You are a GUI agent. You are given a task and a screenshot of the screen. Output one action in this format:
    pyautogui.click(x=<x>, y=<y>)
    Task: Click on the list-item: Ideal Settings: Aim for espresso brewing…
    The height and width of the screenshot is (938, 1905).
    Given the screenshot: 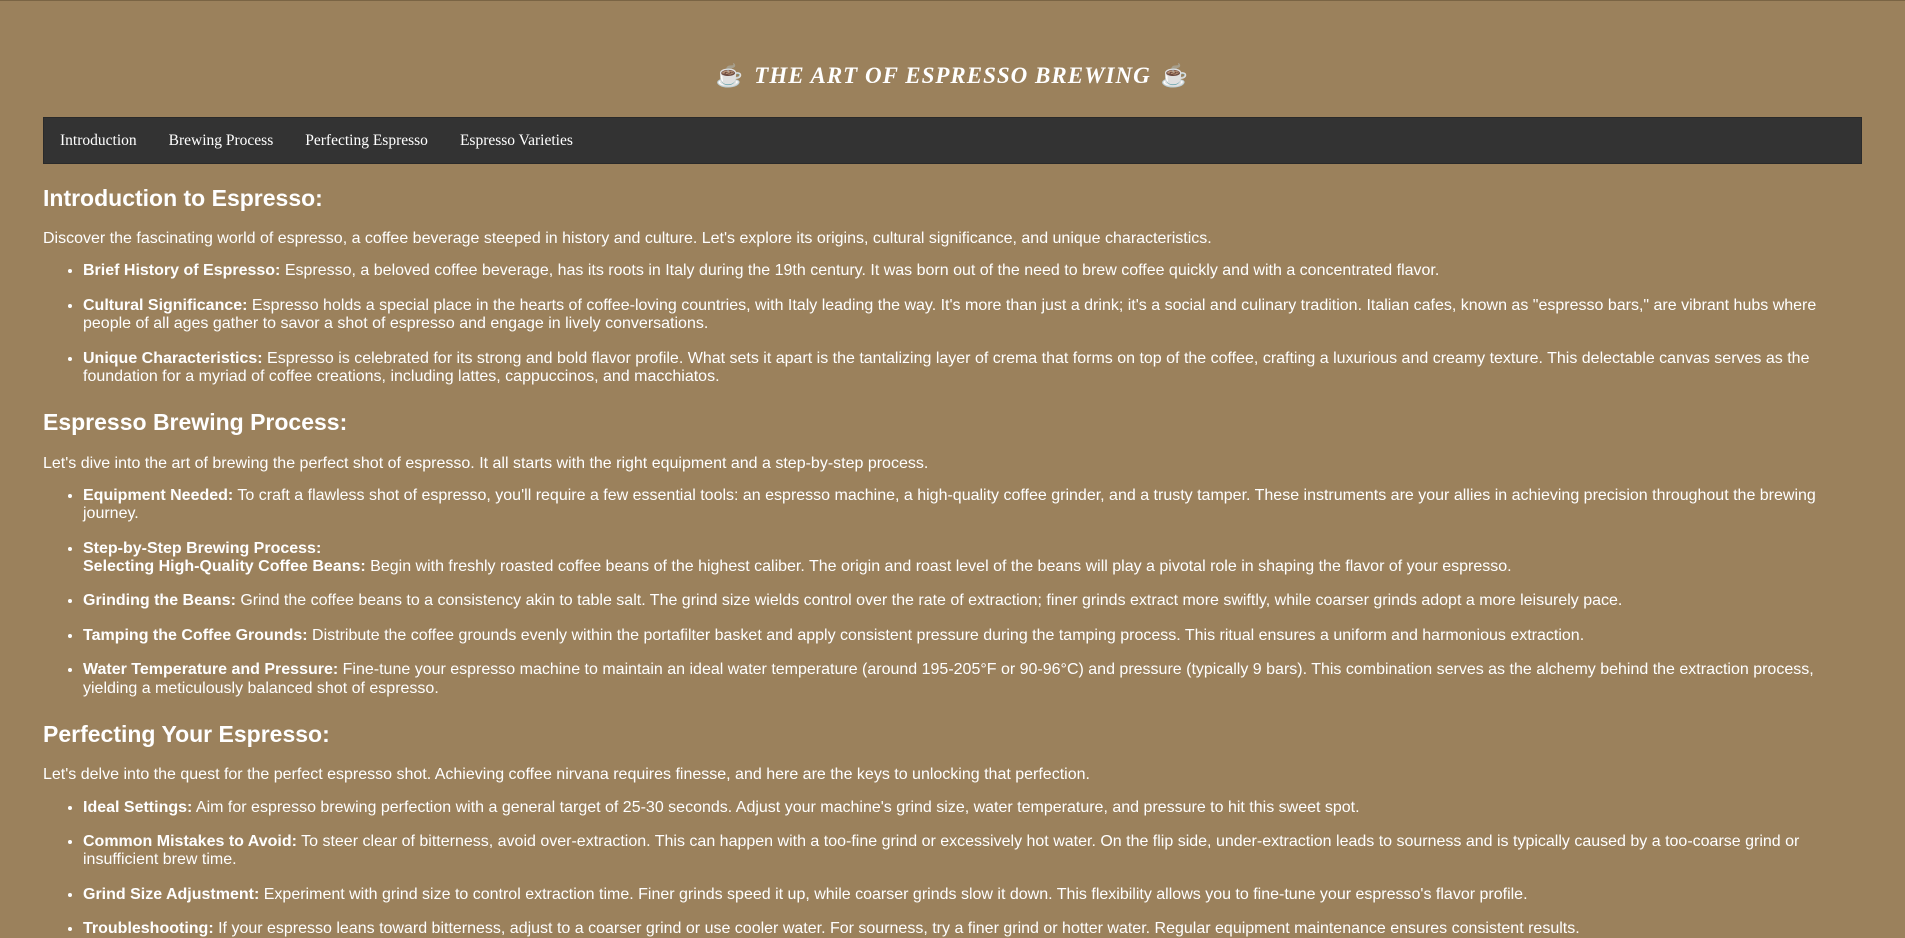 What is the action you would take?
    pyautogui.click(x=972, y=808)
    